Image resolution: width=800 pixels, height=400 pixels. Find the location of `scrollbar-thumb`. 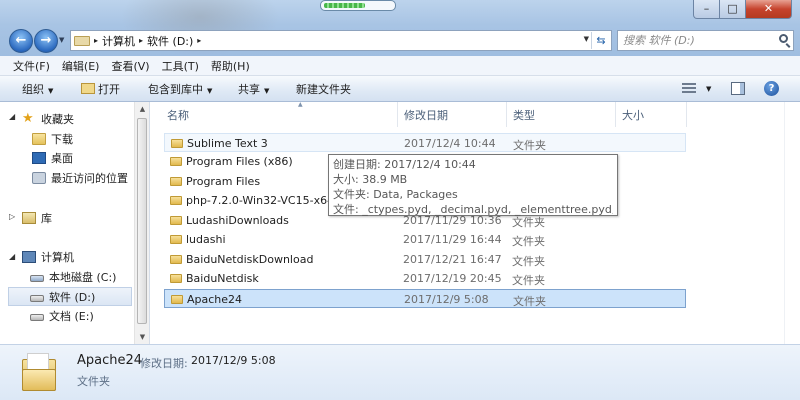

scrollbar-thumb is located at coordinates (142, 221).